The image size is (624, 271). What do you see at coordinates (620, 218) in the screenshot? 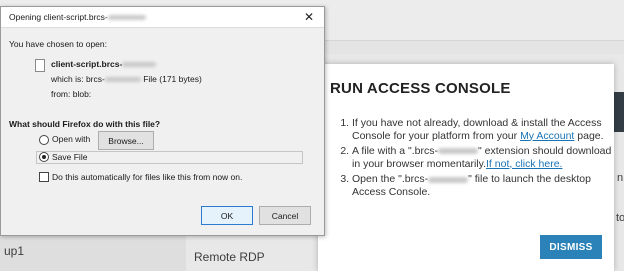
I see `background-edge-text: to` at bounding box center [620, 218].